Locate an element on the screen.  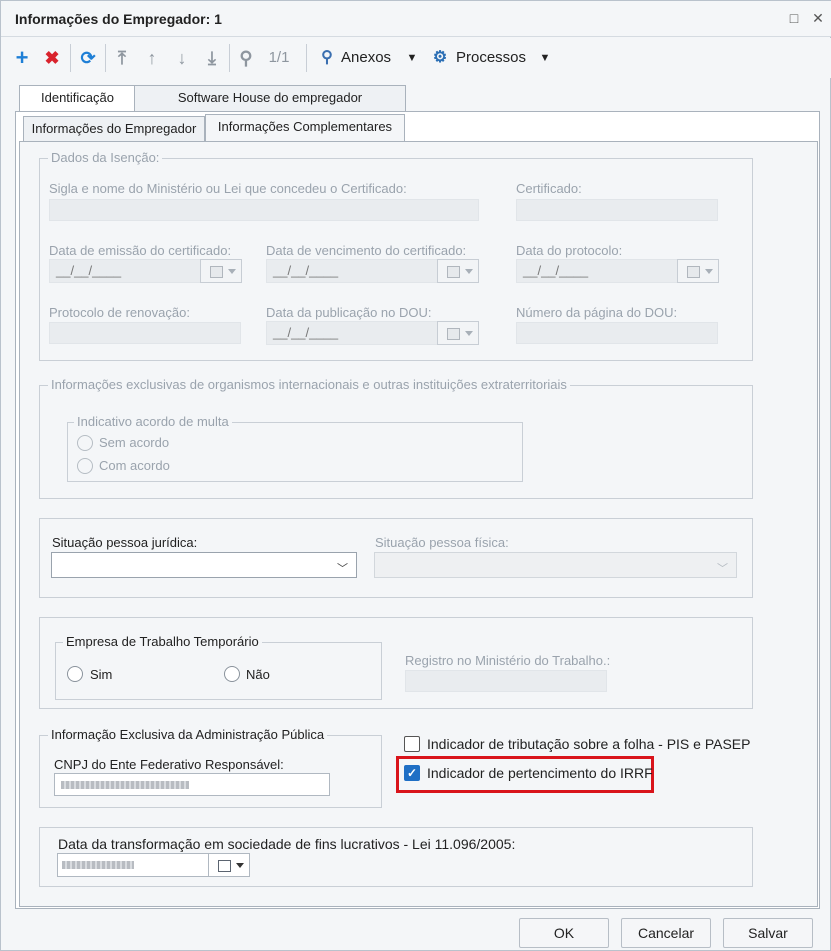
temporario-legend: Empresa de Trabalho Temporário is located at coordinates (162, 642).